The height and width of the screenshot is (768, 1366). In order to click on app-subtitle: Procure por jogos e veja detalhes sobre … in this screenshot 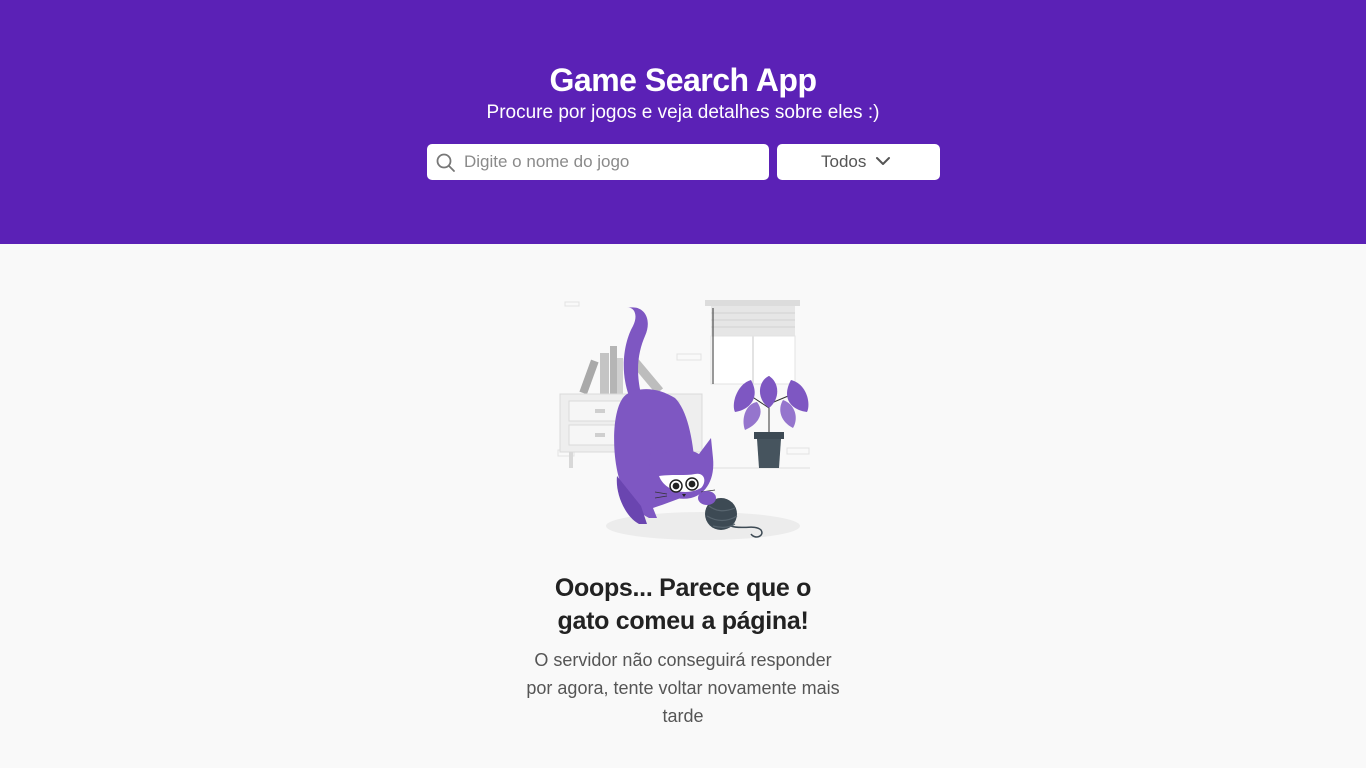, I will do `click(683, 112)`.